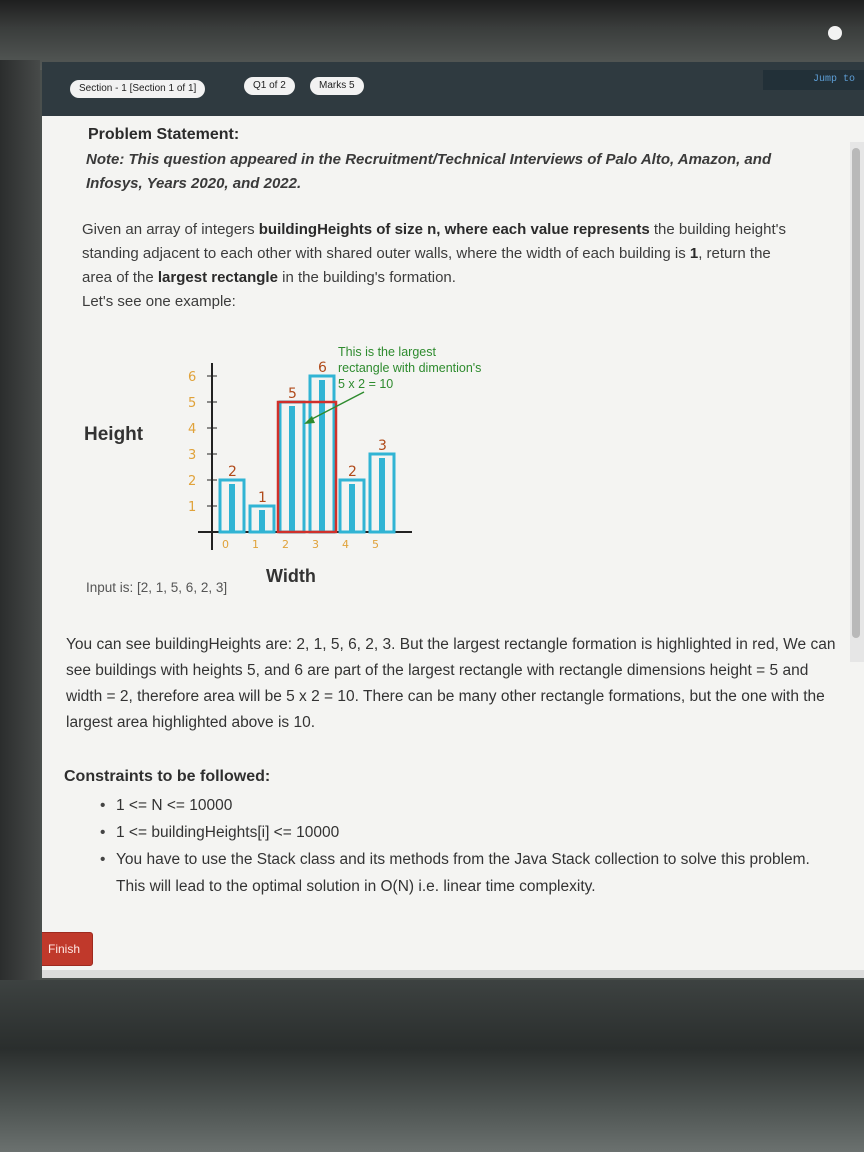 This screenshot has width=864, height=1152. What do you see at coordinates (156, 587) in the screenshot?
I see `input-caption: Input is: [2, 1, 5, 6, 2, 3]` at bounding box center [156, 587].